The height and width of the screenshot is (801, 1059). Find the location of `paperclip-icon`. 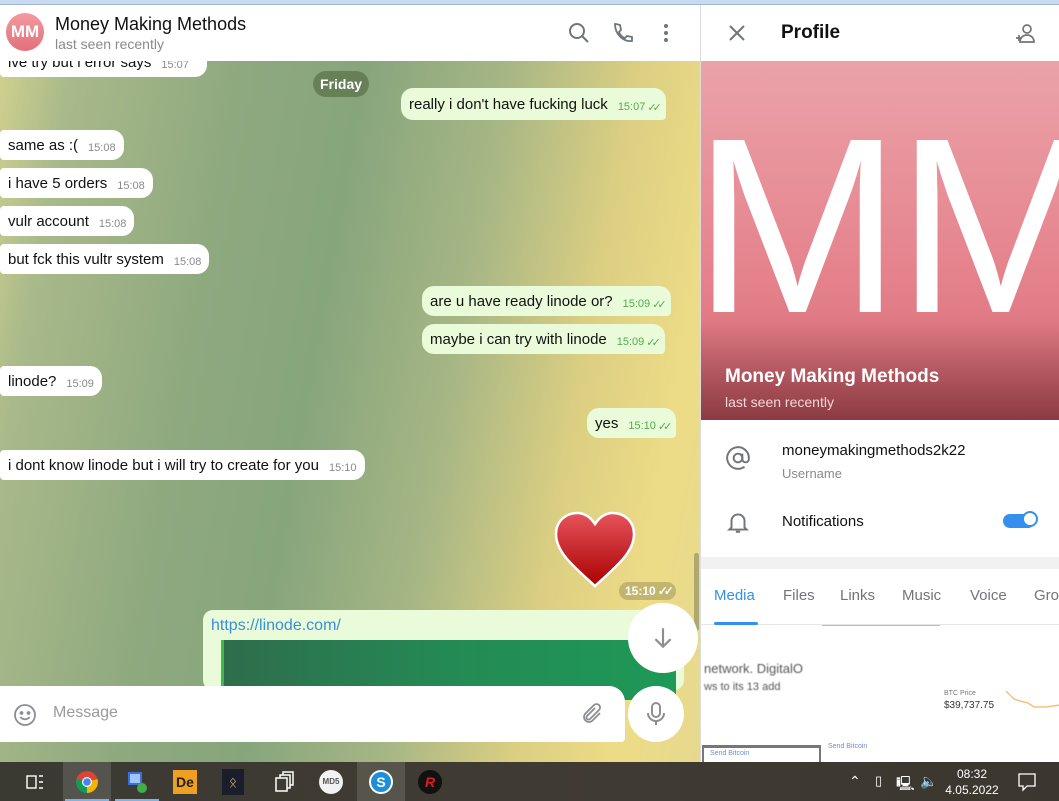

paperclip-icon is located at coordinates (592, 714).